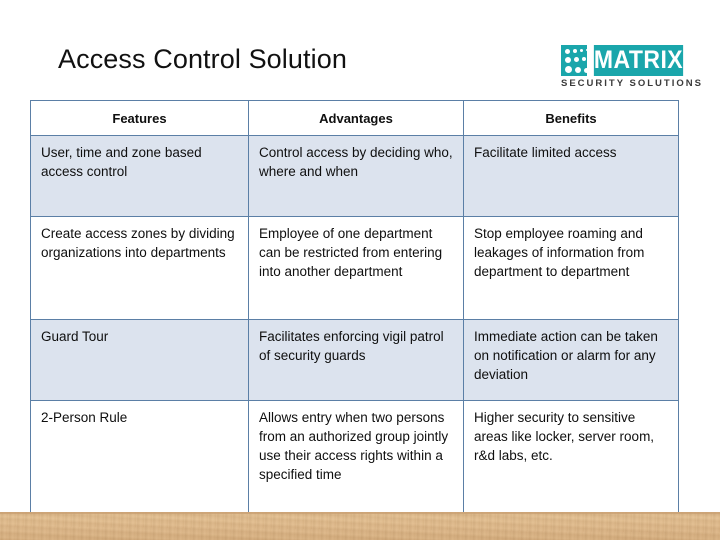 This screenshot has width=720, height=540. What do you see at coordinates (571, 176) in the screenshot?
I see `cell-benefits: Facilitate limited access` at bounding box center [571, 176].